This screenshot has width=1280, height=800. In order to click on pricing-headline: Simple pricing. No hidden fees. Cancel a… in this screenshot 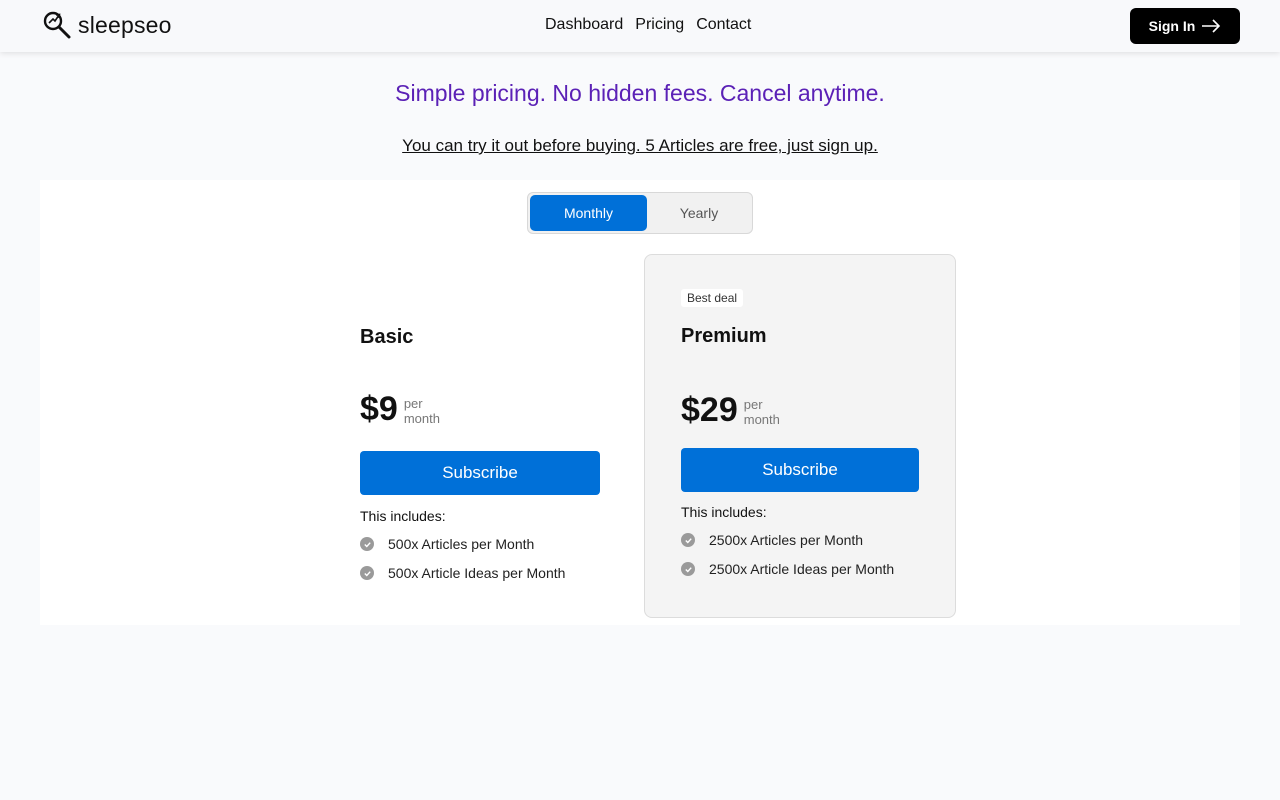, I will do `click(640, 93)`.